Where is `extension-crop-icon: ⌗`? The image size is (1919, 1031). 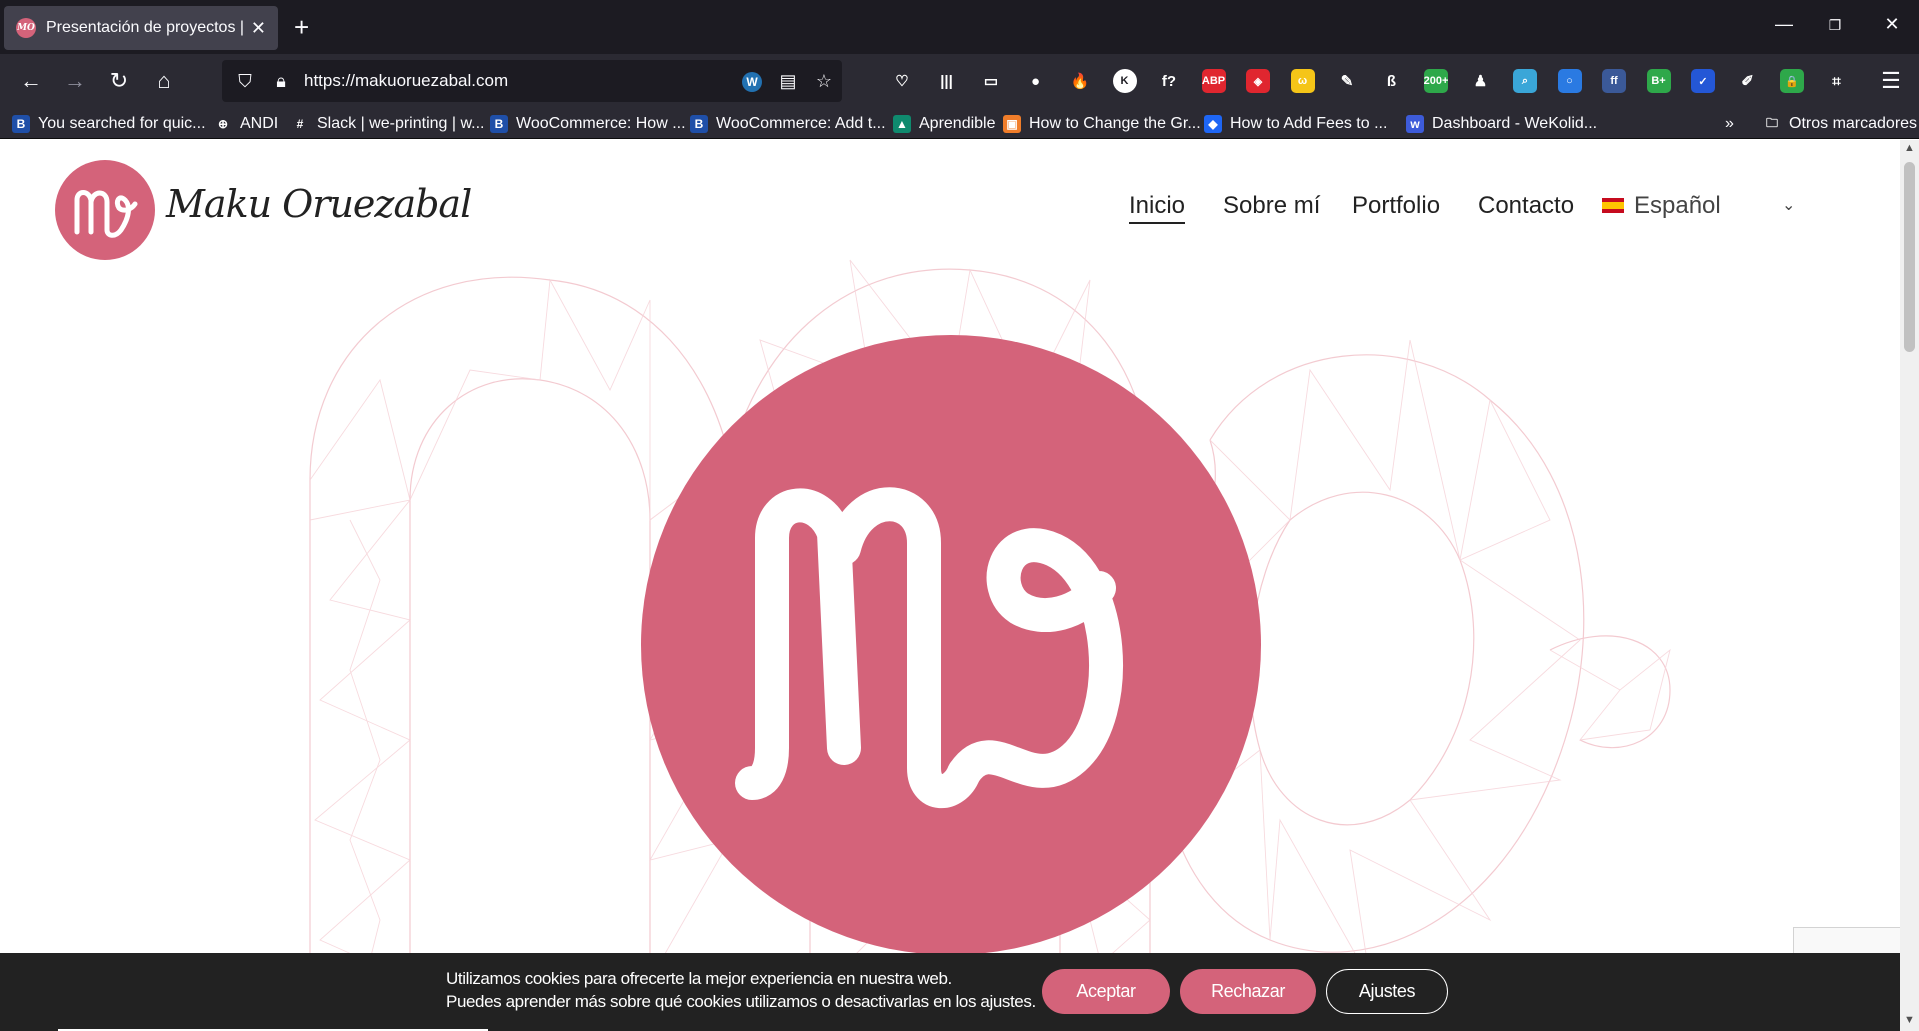 extension-crop-icon: ⌗ is located at coordinates (1837, 81).